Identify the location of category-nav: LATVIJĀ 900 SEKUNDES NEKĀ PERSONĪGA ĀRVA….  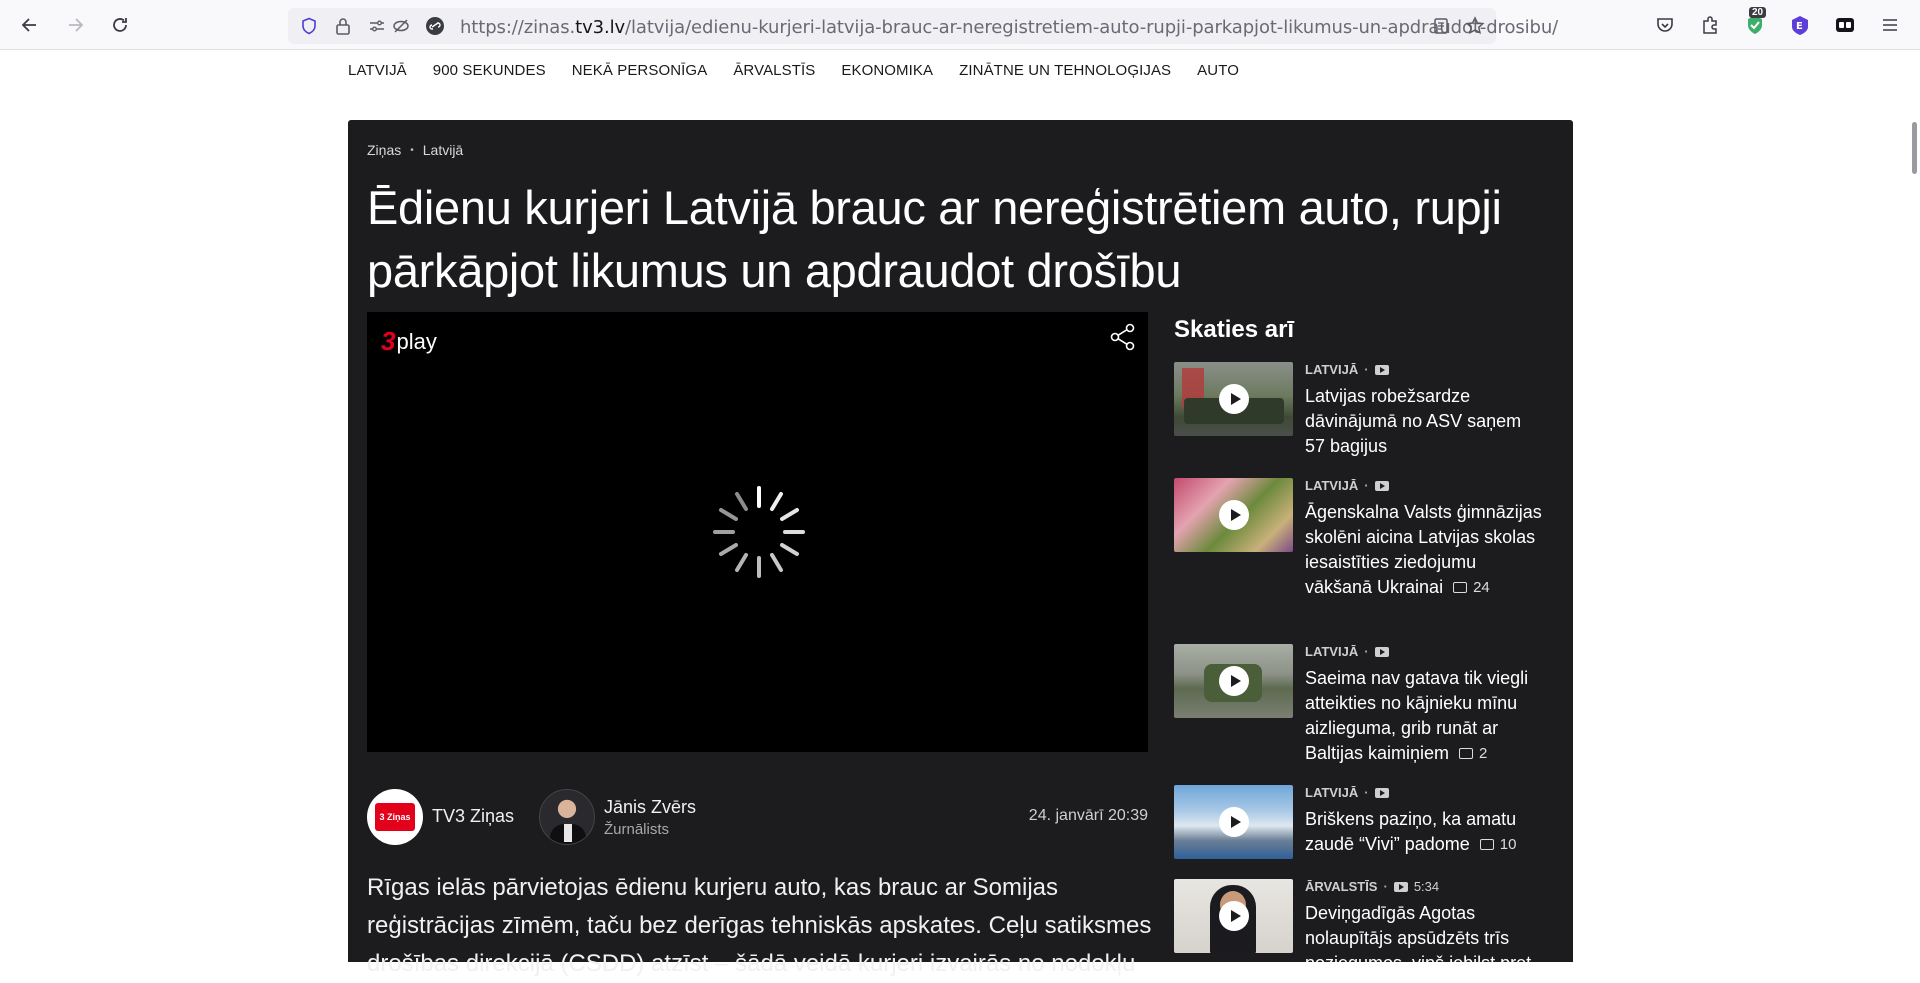
(806, 70).